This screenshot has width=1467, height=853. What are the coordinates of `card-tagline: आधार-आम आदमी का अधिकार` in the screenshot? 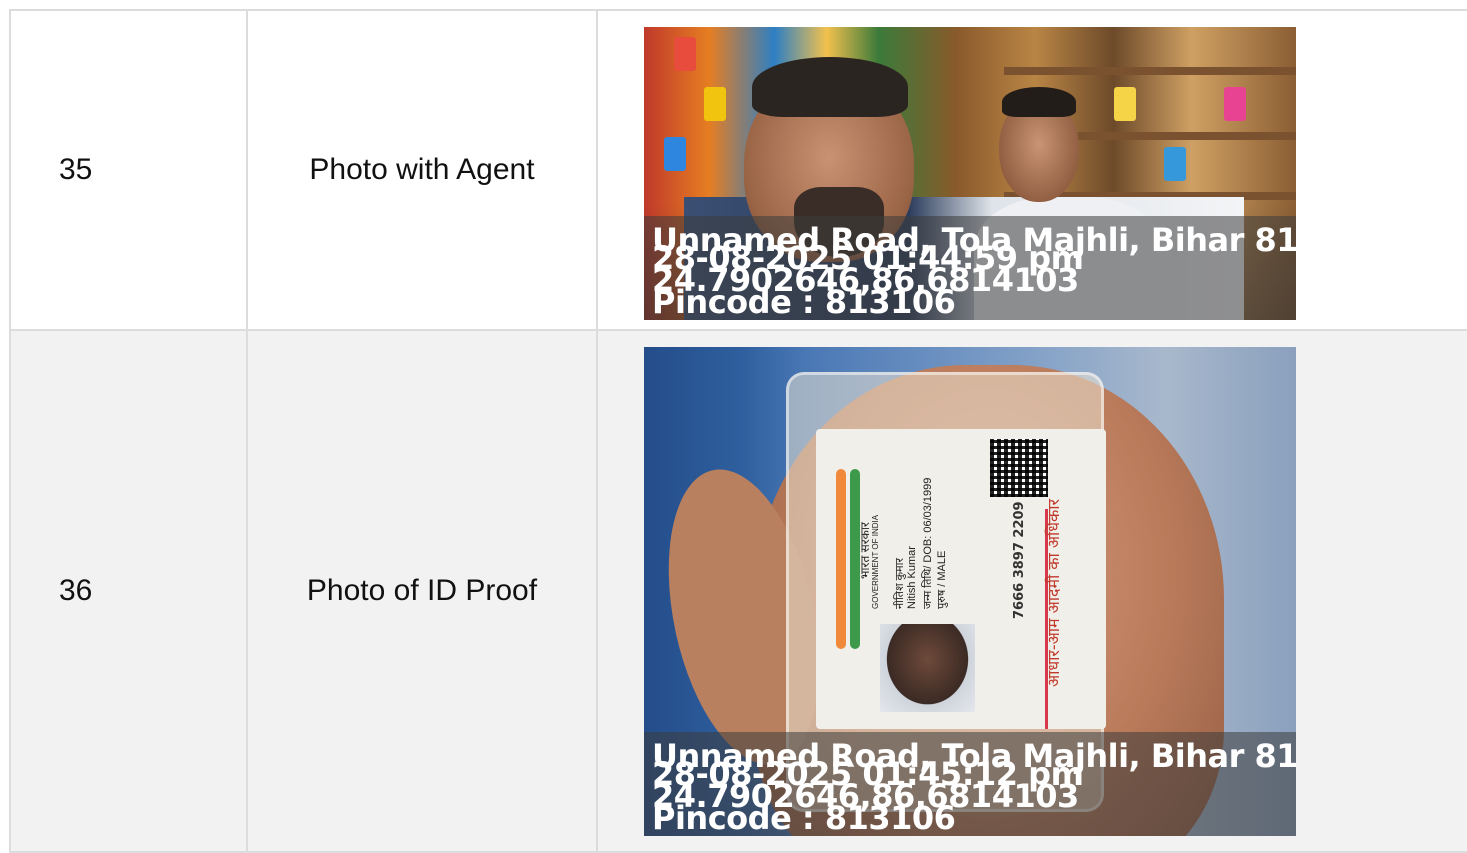 It's located at (1053, 592).